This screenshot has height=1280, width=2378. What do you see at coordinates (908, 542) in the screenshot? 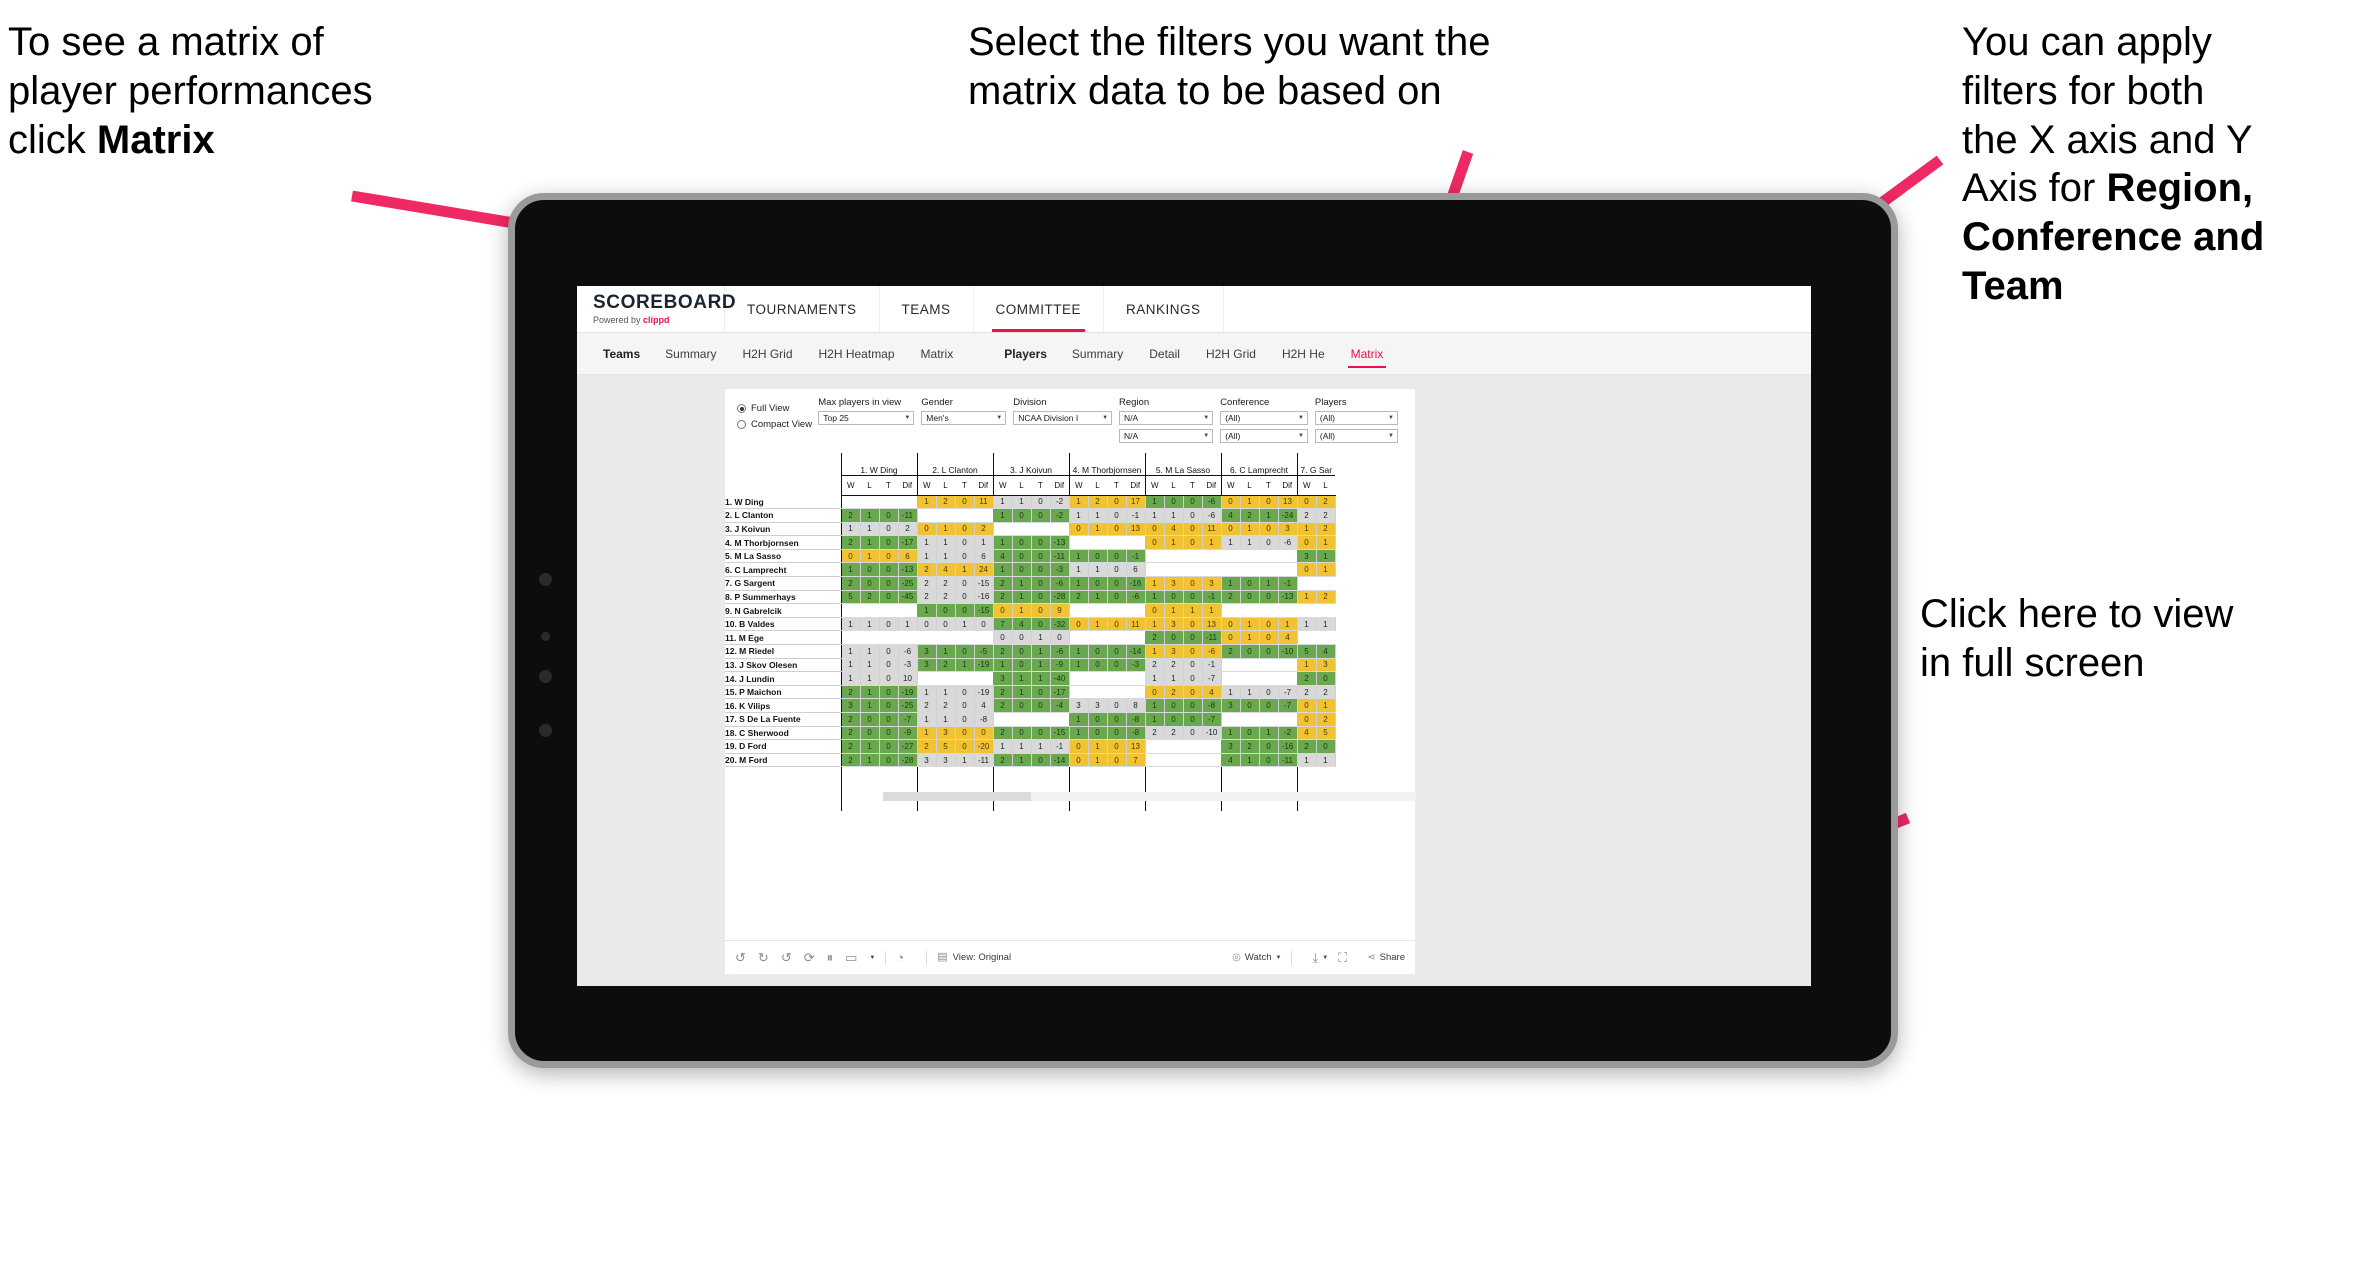
I see `matrix-cell: -17` at bounding box center [908, 542].